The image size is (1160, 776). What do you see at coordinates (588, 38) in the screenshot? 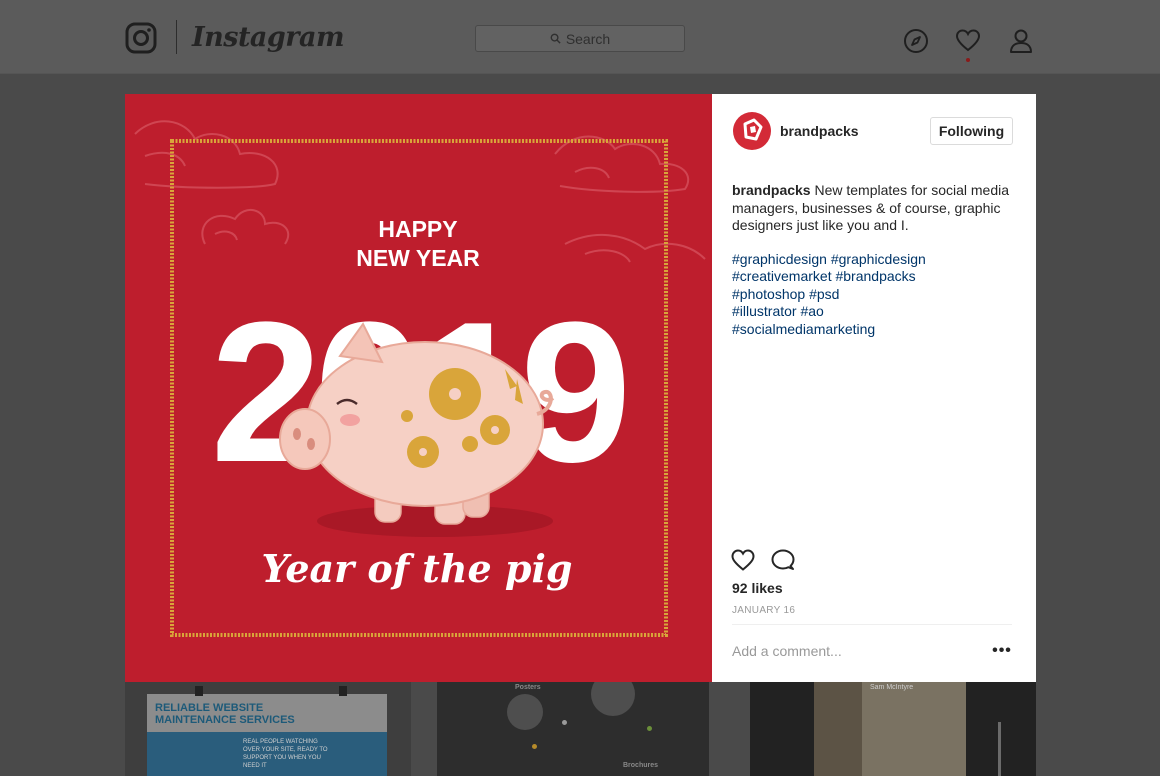
I see `search-placeholder: Search` at bounding box center [588, 38].